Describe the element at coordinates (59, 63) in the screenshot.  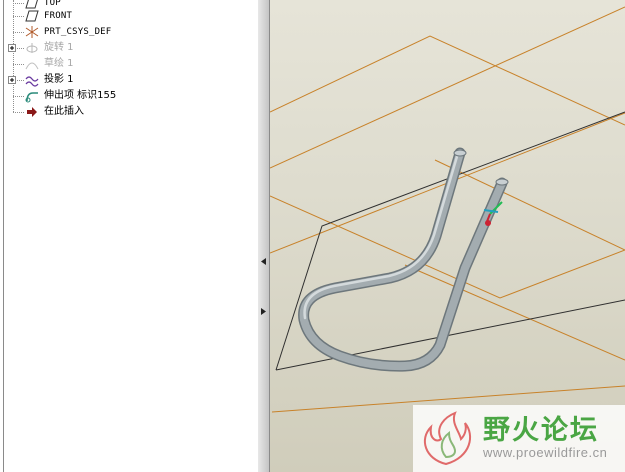
I see `tree-item-label: 草绘 1` at that location.